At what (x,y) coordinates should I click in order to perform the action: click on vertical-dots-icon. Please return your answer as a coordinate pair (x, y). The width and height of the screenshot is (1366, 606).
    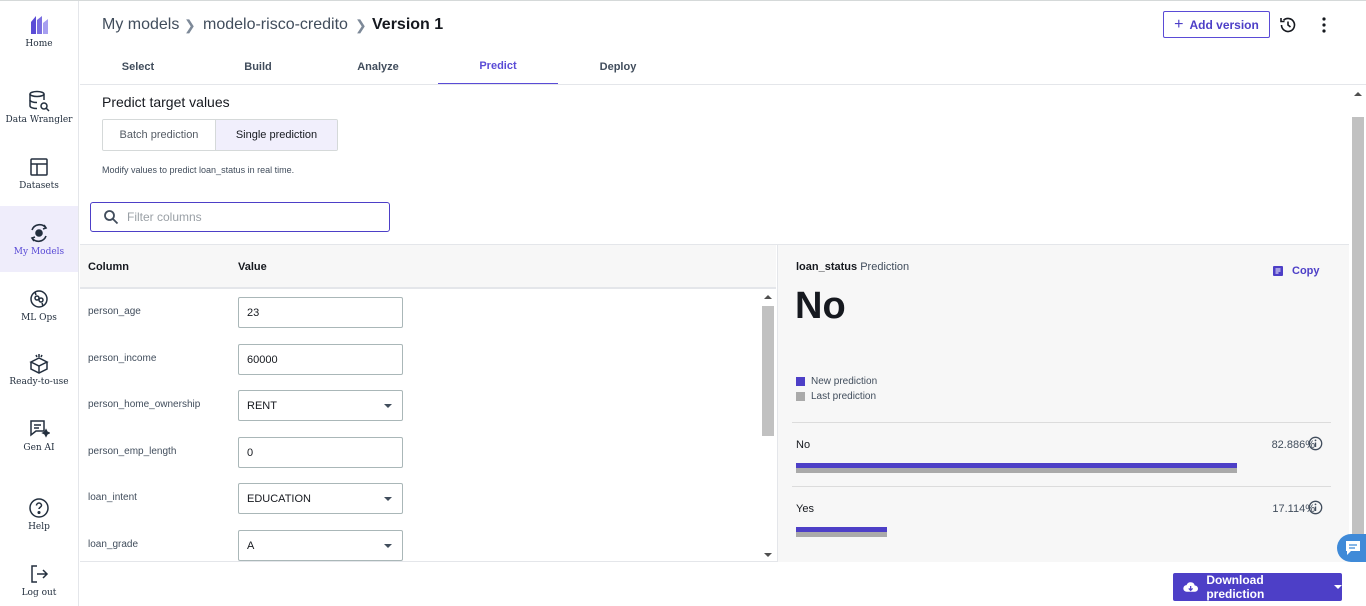
    Looking at the image, I should click on (1324, 25).